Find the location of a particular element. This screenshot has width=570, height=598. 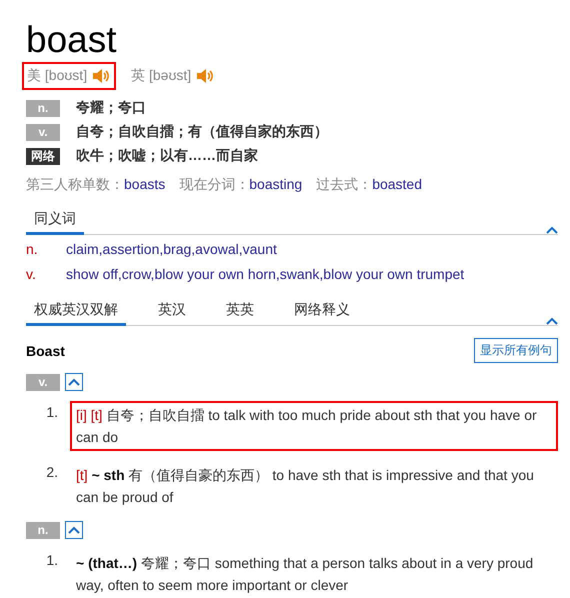

inflection-link: boasting is located at coordinates (275, 184).